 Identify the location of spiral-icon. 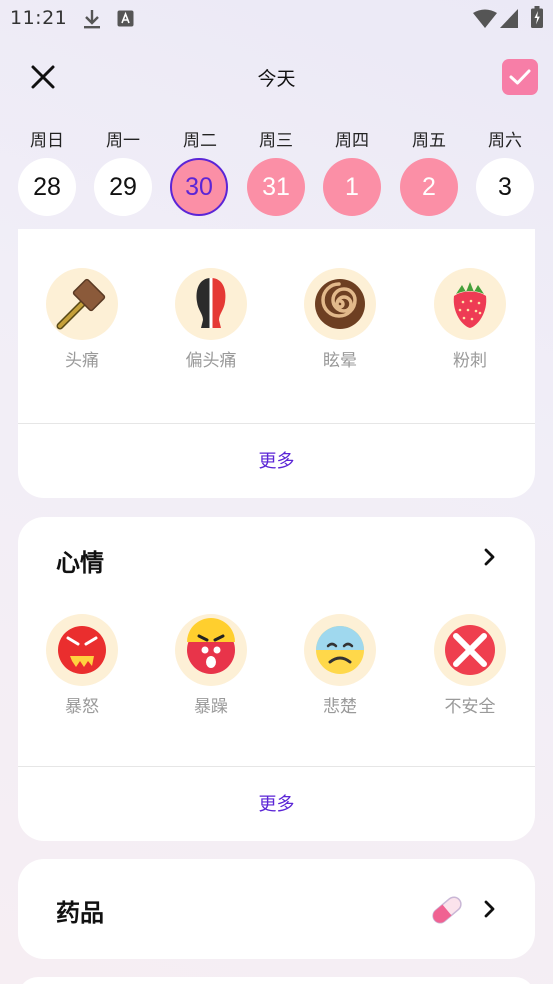
(340, 304).